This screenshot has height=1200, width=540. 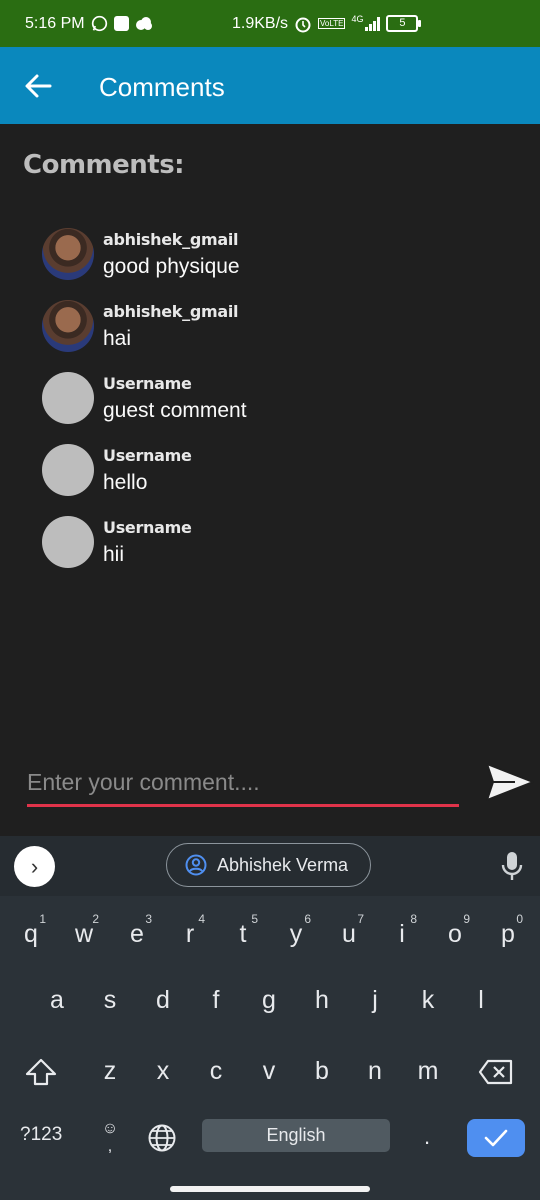 I want to click on battery-icon: 5, so click(x=404, y=23).